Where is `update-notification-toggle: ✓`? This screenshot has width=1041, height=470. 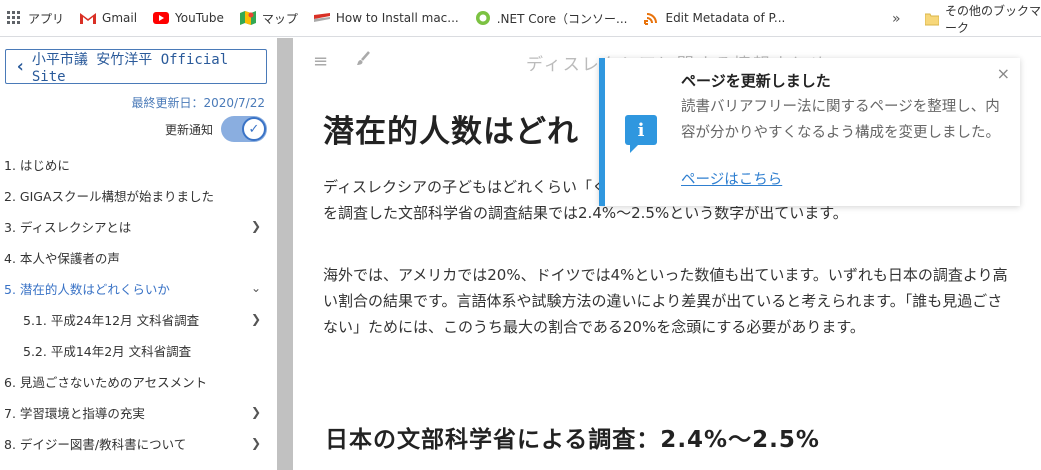 update-notification-toggle: ✓ is located at coordinates (244, 129).